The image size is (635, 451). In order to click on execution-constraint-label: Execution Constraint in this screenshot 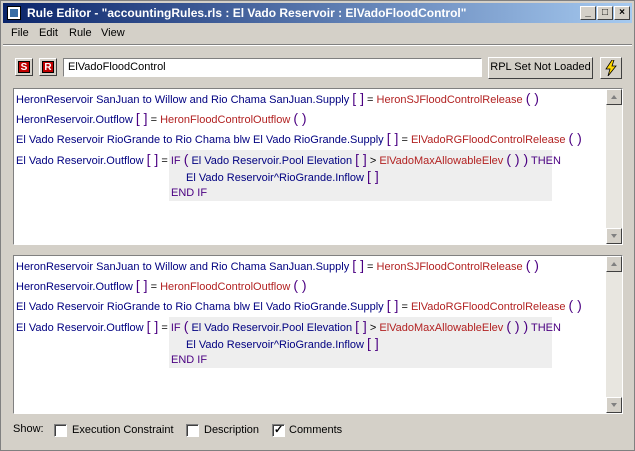, I will do `click(123, 430)`.